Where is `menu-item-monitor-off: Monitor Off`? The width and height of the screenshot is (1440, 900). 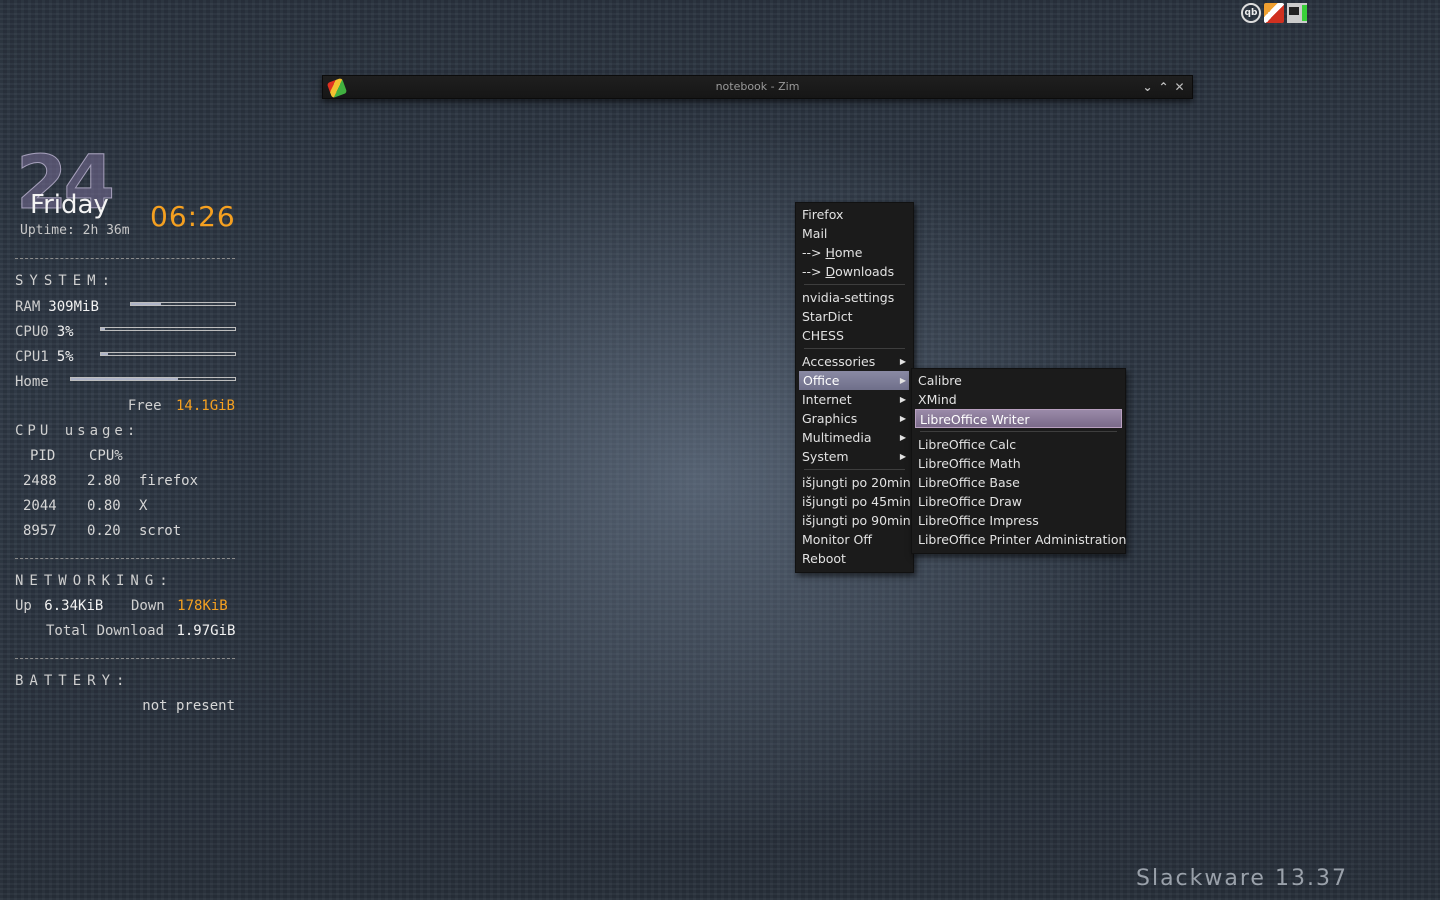 menu-item-monitor-off: Monitor Off is located at coordinates (854, 539).